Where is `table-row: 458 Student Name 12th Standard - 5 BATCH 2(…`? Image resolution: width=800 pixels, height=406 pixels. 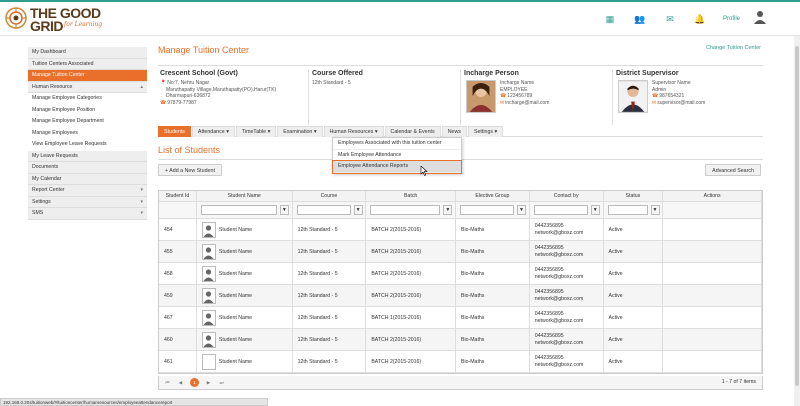
table-row: 458 Student Name 12th Standard - 5 BATCH 2(… is located at coordinates (460, 274).